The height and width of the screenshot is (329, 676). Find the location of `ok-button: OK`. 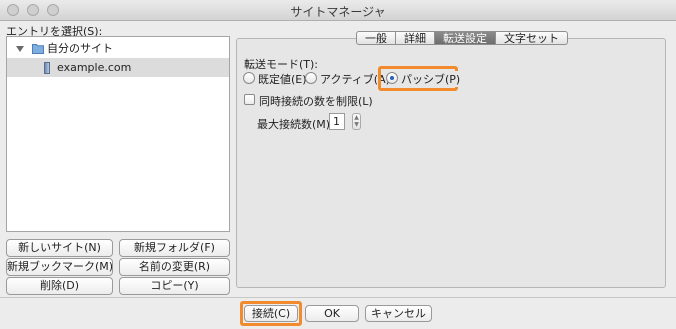

ok-button: OK is located at coordinates (332, 313).